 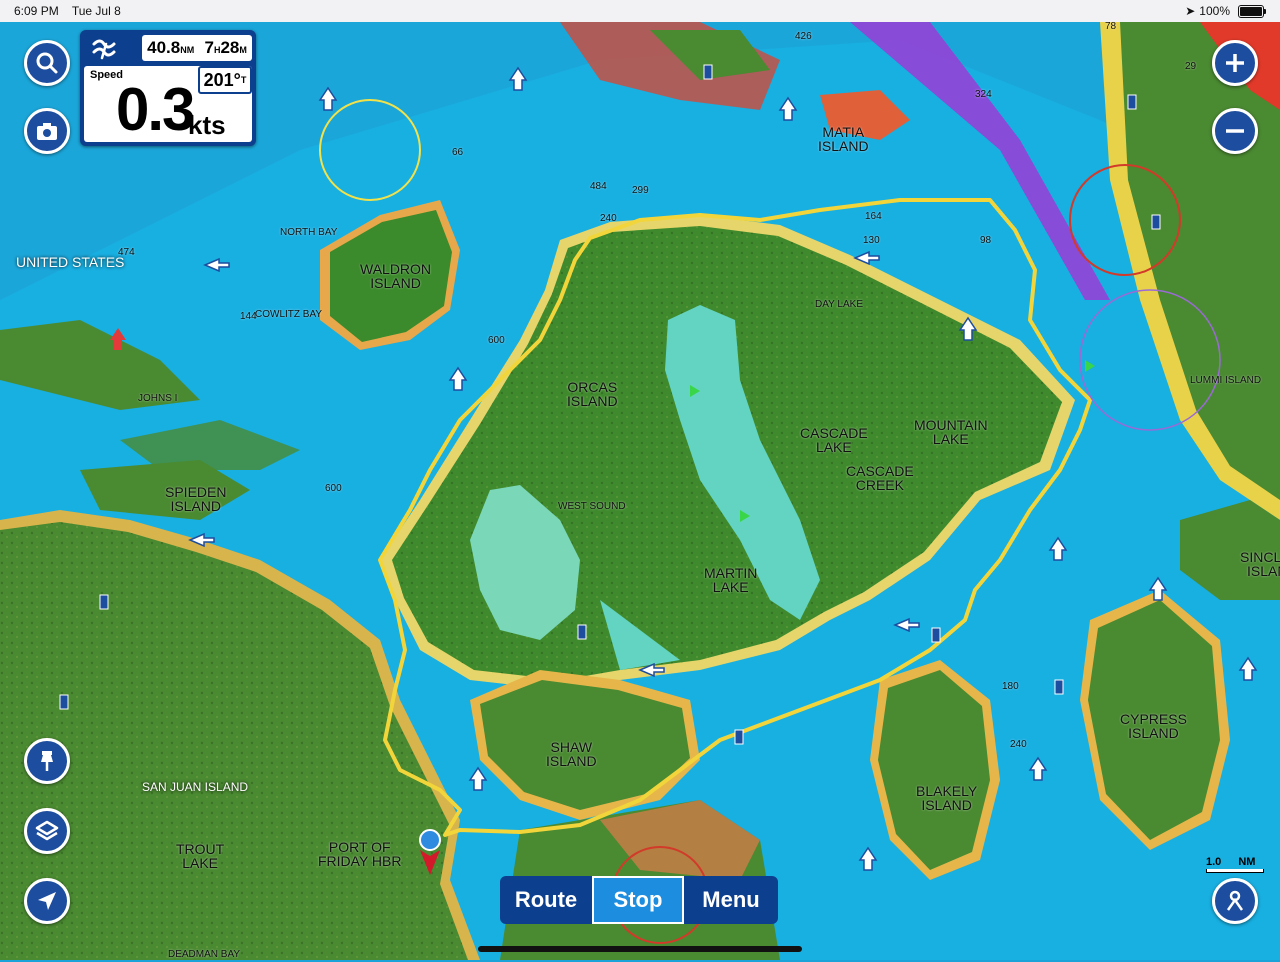 I want to click on nav-info-panel: 40.8NM 7H28M Speed 0.3 kts 201° T, so click(x=168, y=88).